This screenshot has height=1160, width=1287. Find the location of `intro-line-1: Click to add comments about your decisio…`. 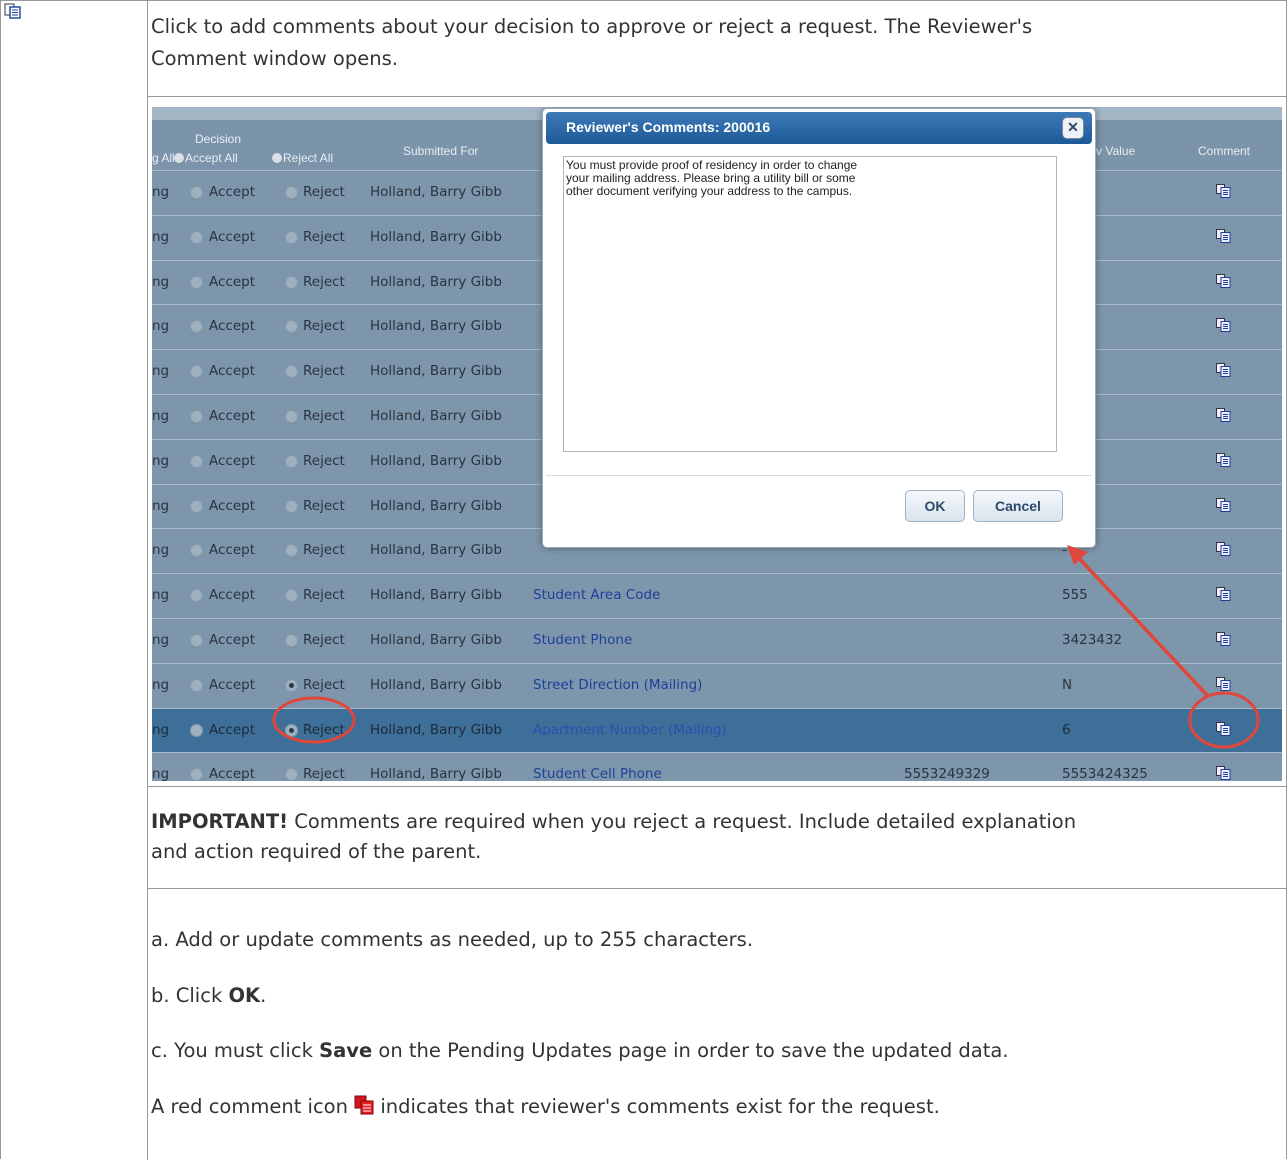

intro-line-1: Click to add comments about your decisio… is located at coordinates (592, 26).